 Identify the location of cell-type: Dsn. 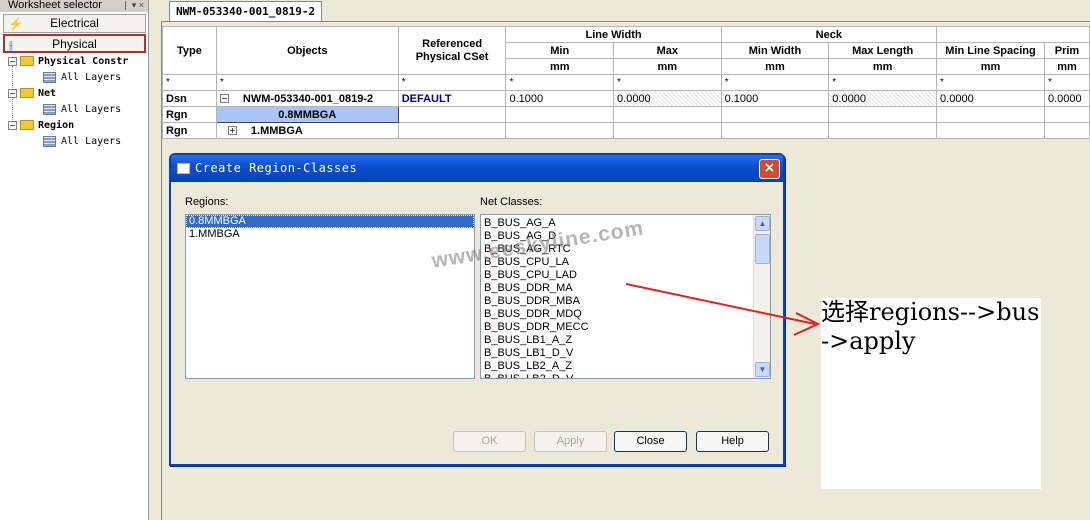
(189, 98).